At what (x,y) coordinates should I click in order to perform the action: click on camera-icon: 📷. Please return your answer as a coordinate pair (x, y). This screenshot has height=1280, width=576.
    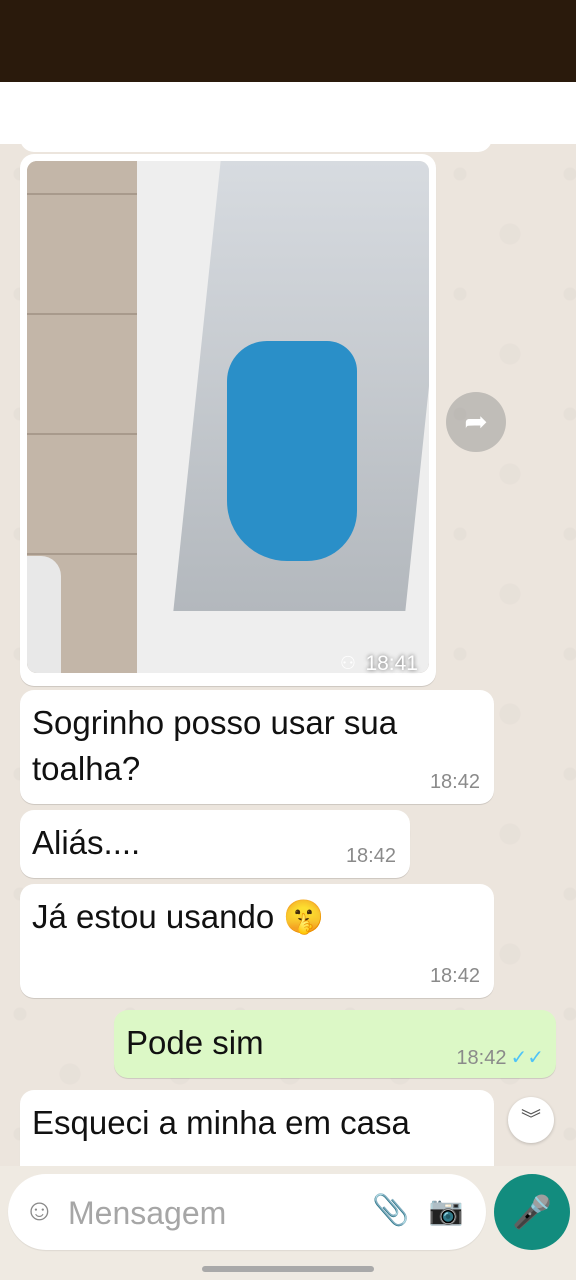
    Looking at the image, I should click on (446, 1211).